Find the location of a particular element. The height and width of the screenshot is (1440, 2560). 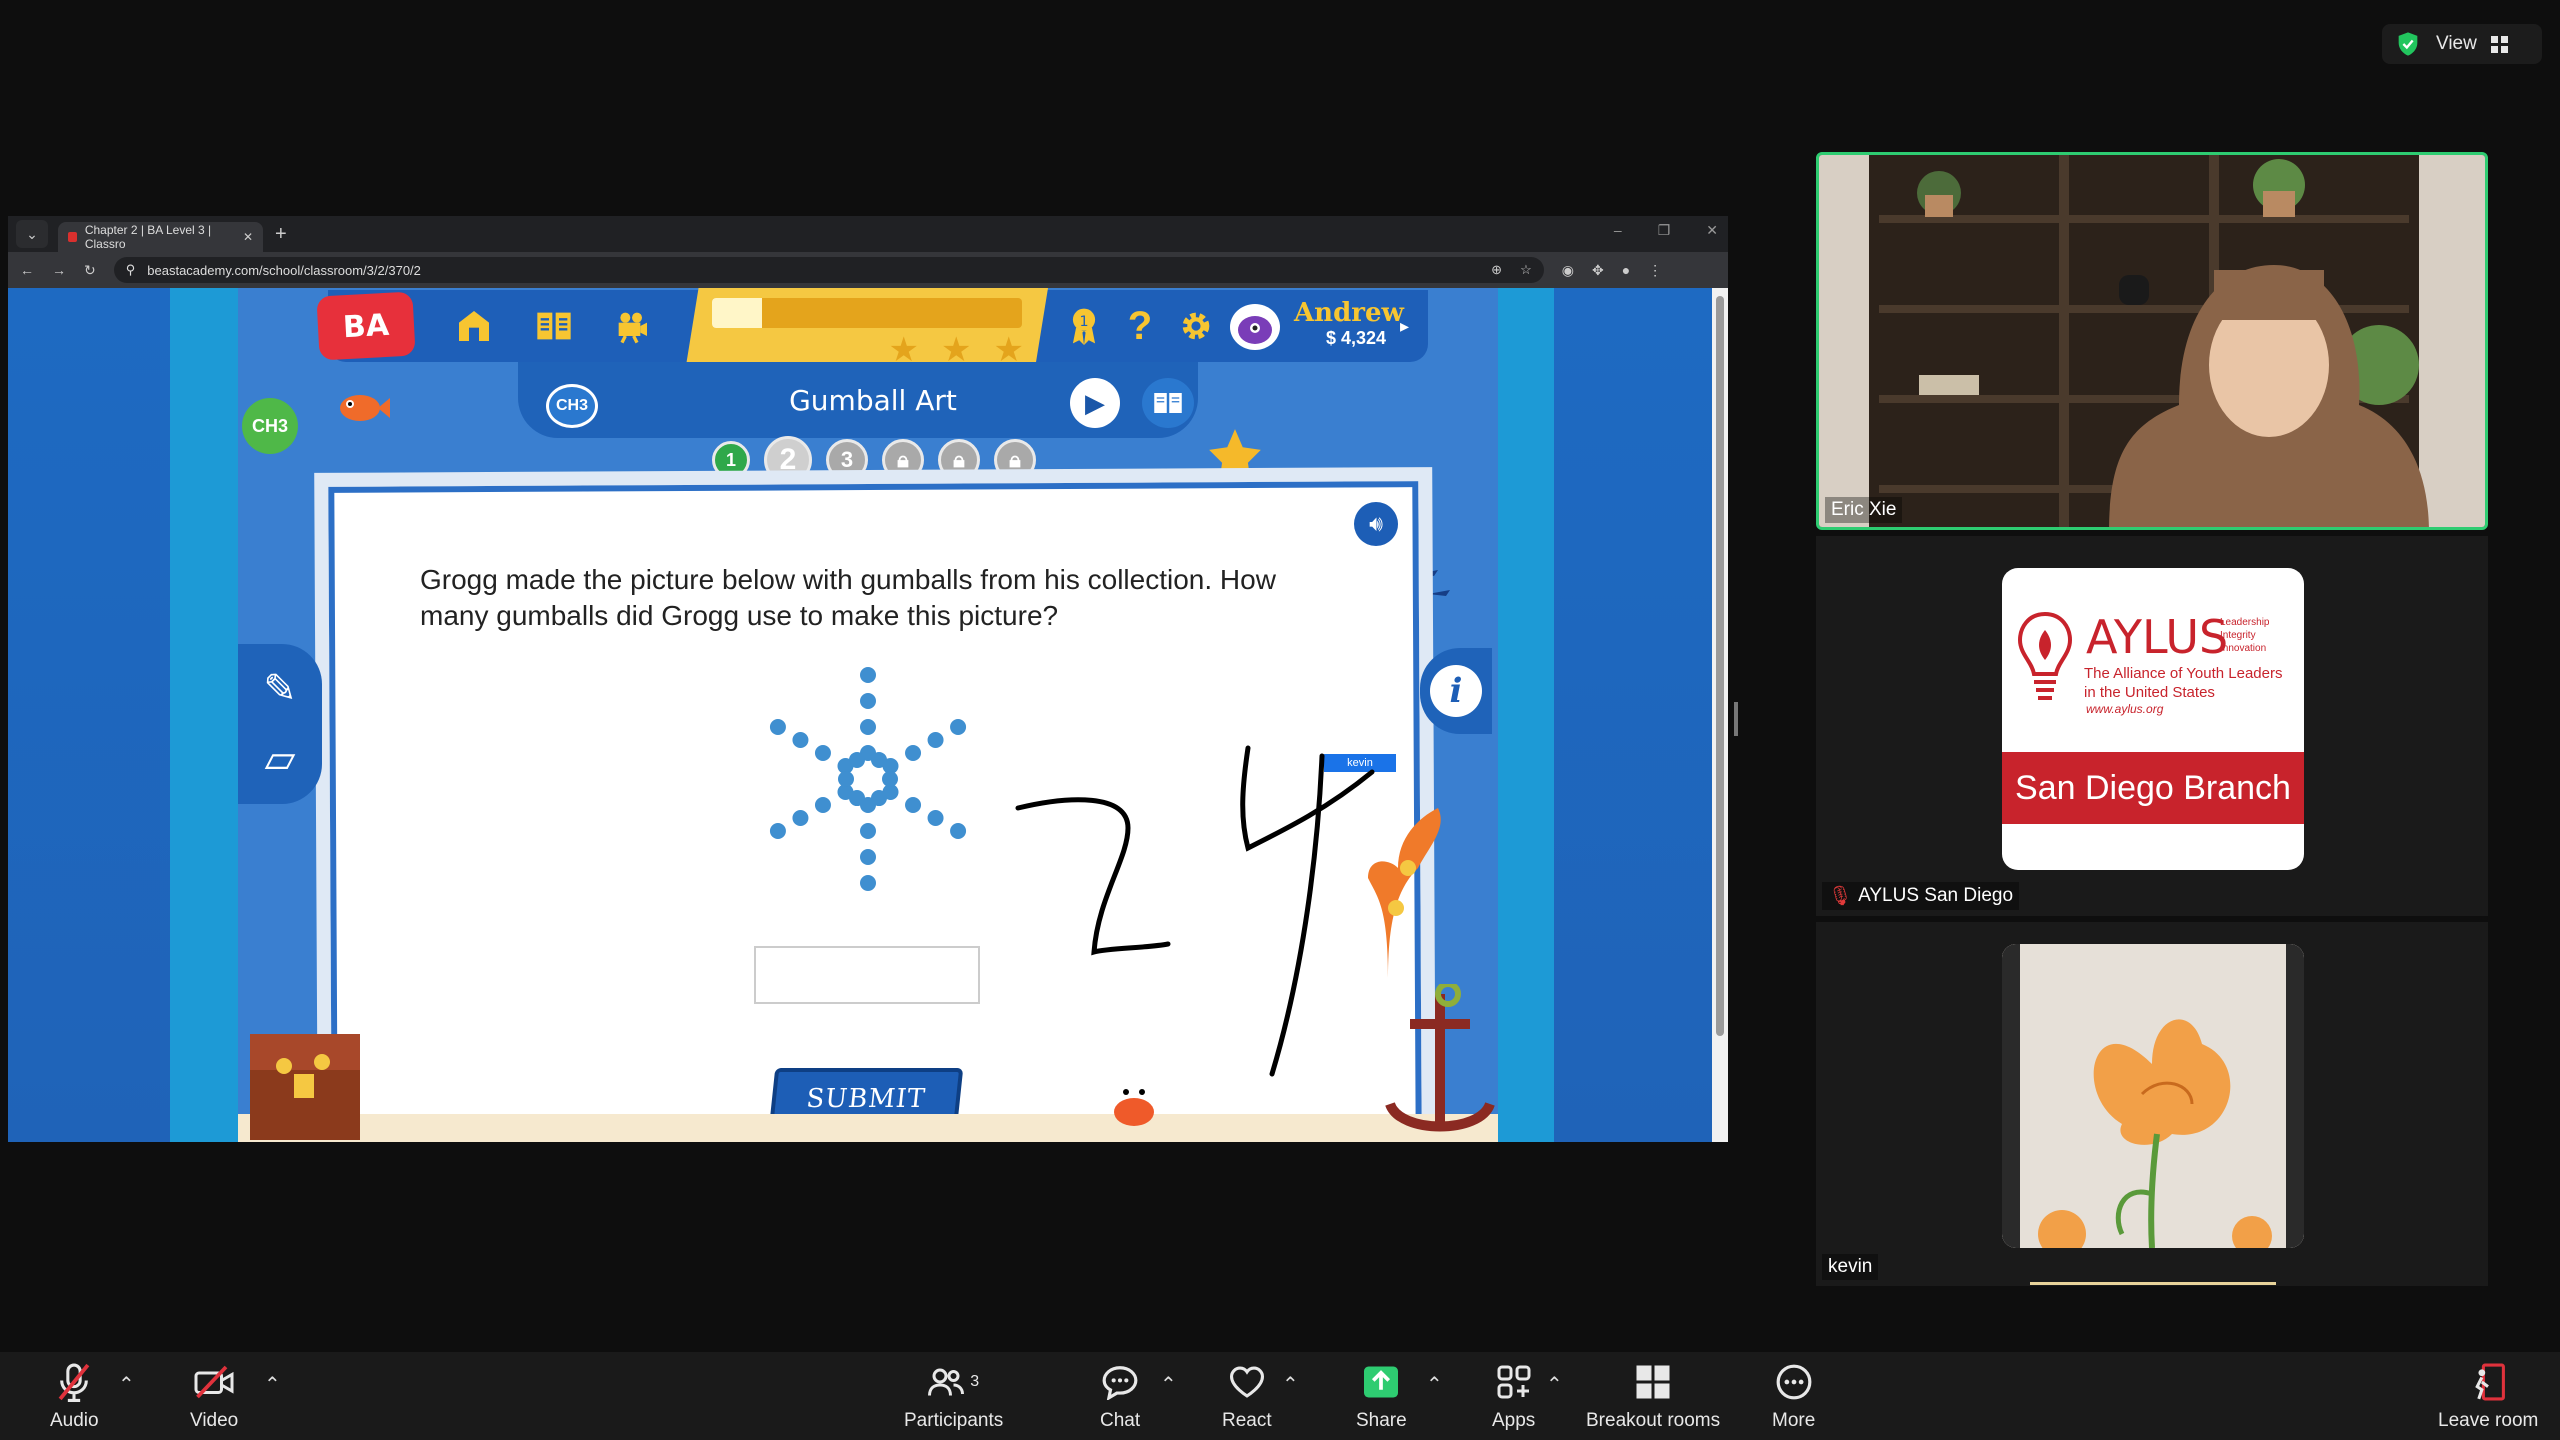

close-window-icon: ✕ is located at coordinates (1712, 230).